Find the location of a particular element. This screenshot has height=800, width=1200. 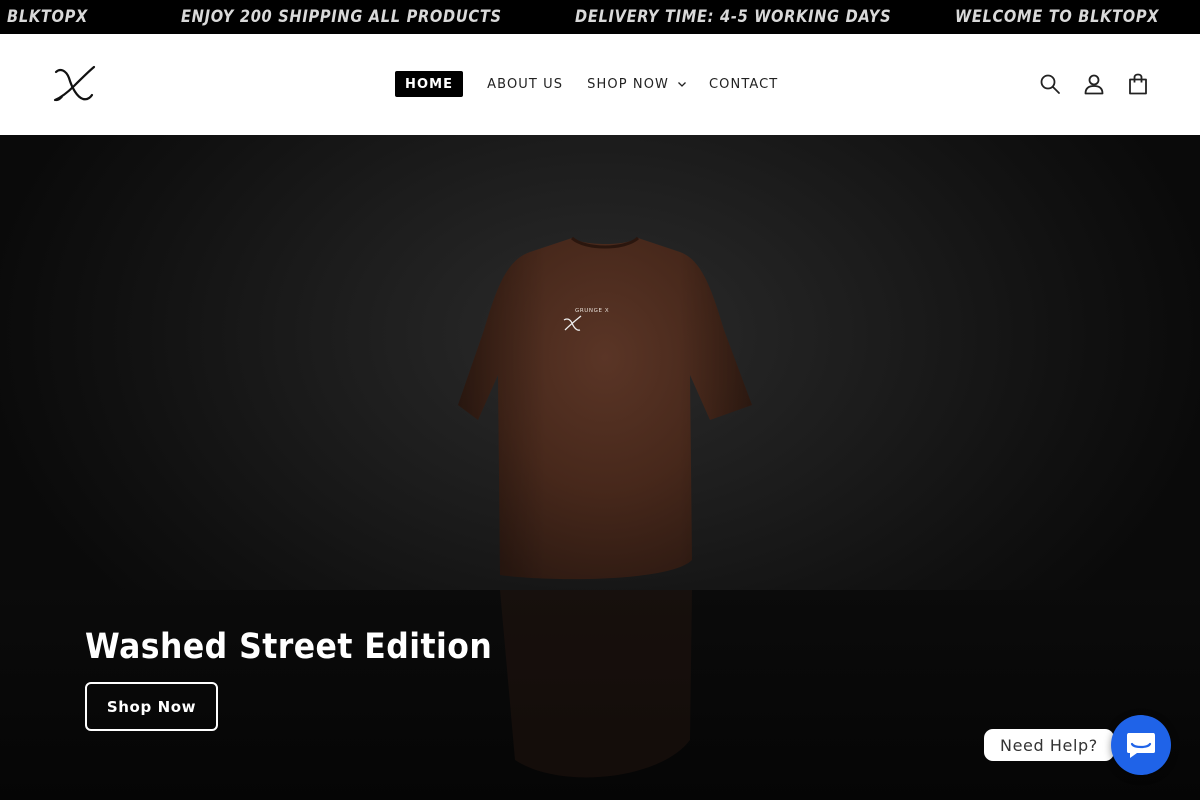

nav-contact: CONTACT is located at coordinates (743, 84).